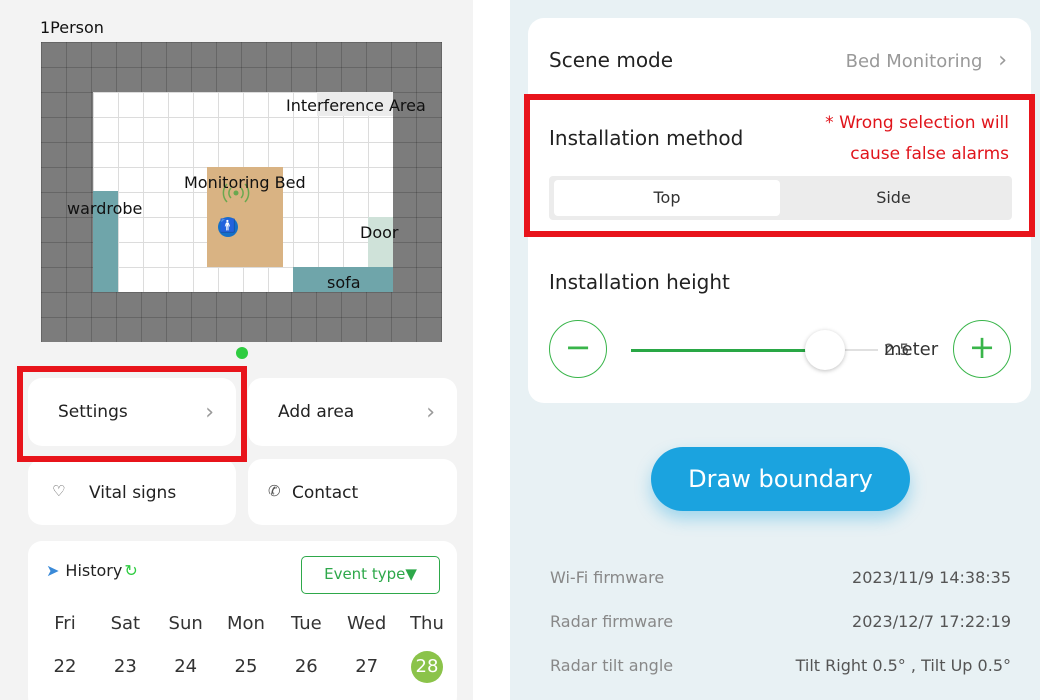  What do you see at coordinates (130, 570) in the screenshot?
I see `refresh-icon: ↻` at bounding box center [130, 570].